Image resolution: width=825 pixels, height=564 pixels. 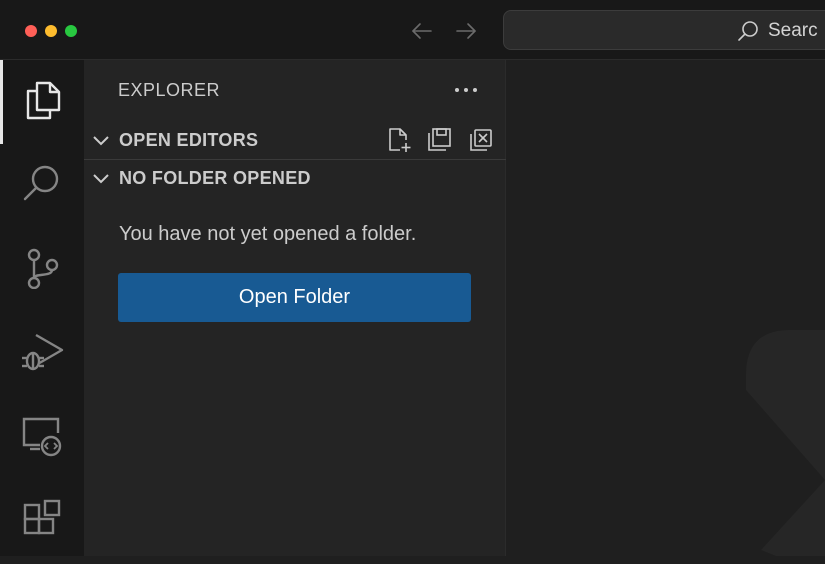 I want to click on activity-explorer, so click(x=42, y=102).